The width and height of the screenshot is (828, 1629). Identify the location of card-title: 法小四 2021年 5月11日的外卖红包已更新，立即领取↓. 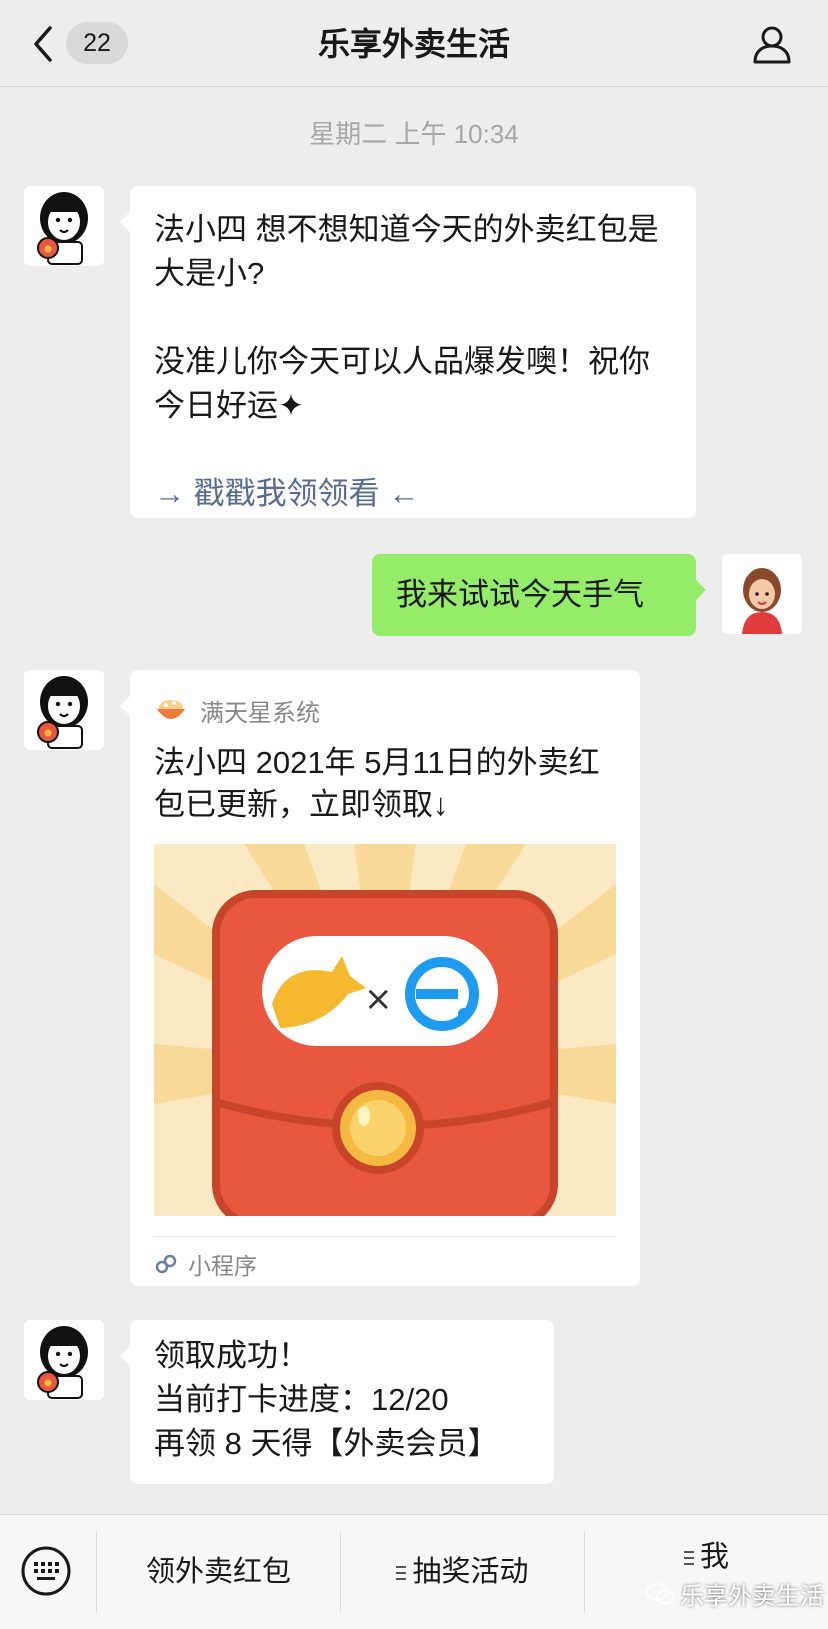
(377, 783).